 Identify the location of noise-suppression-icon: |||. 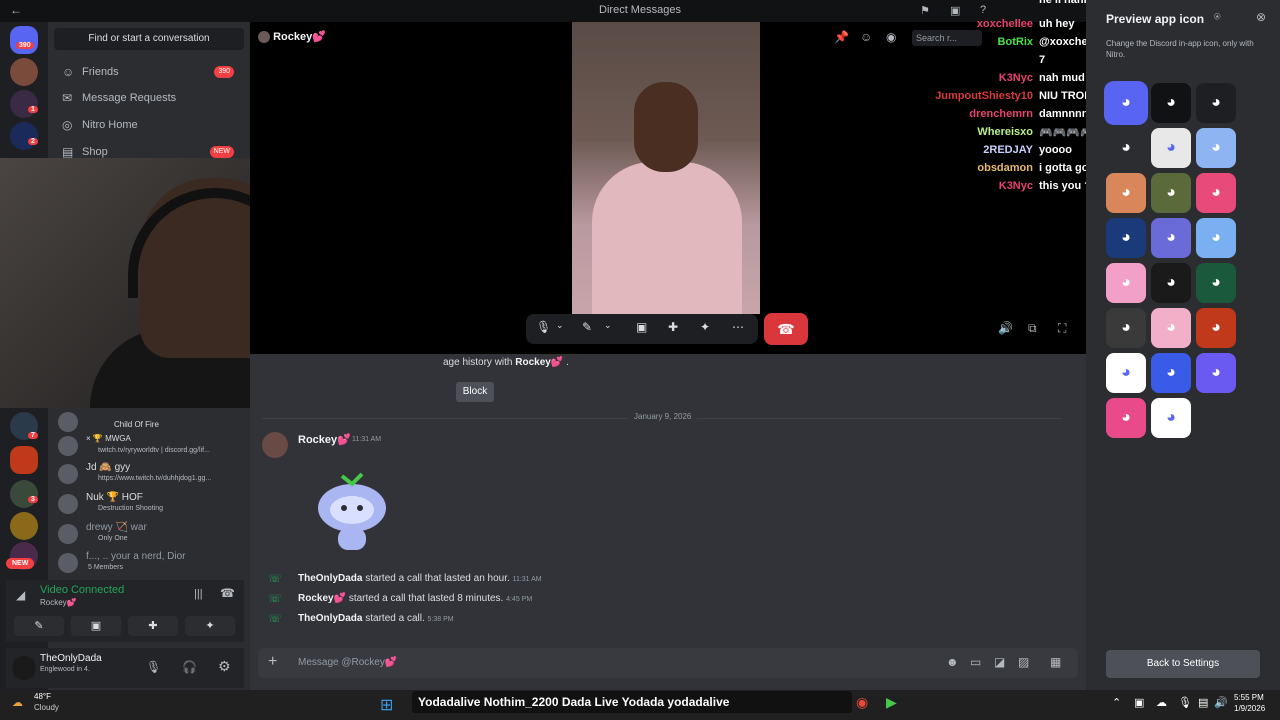
(198, 594).